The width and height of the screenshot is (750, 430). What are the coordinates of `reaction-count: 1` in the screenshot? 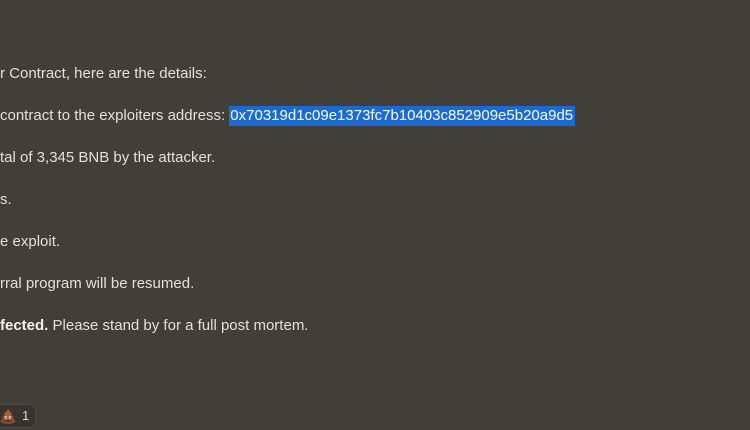 It's located at (26, 415).